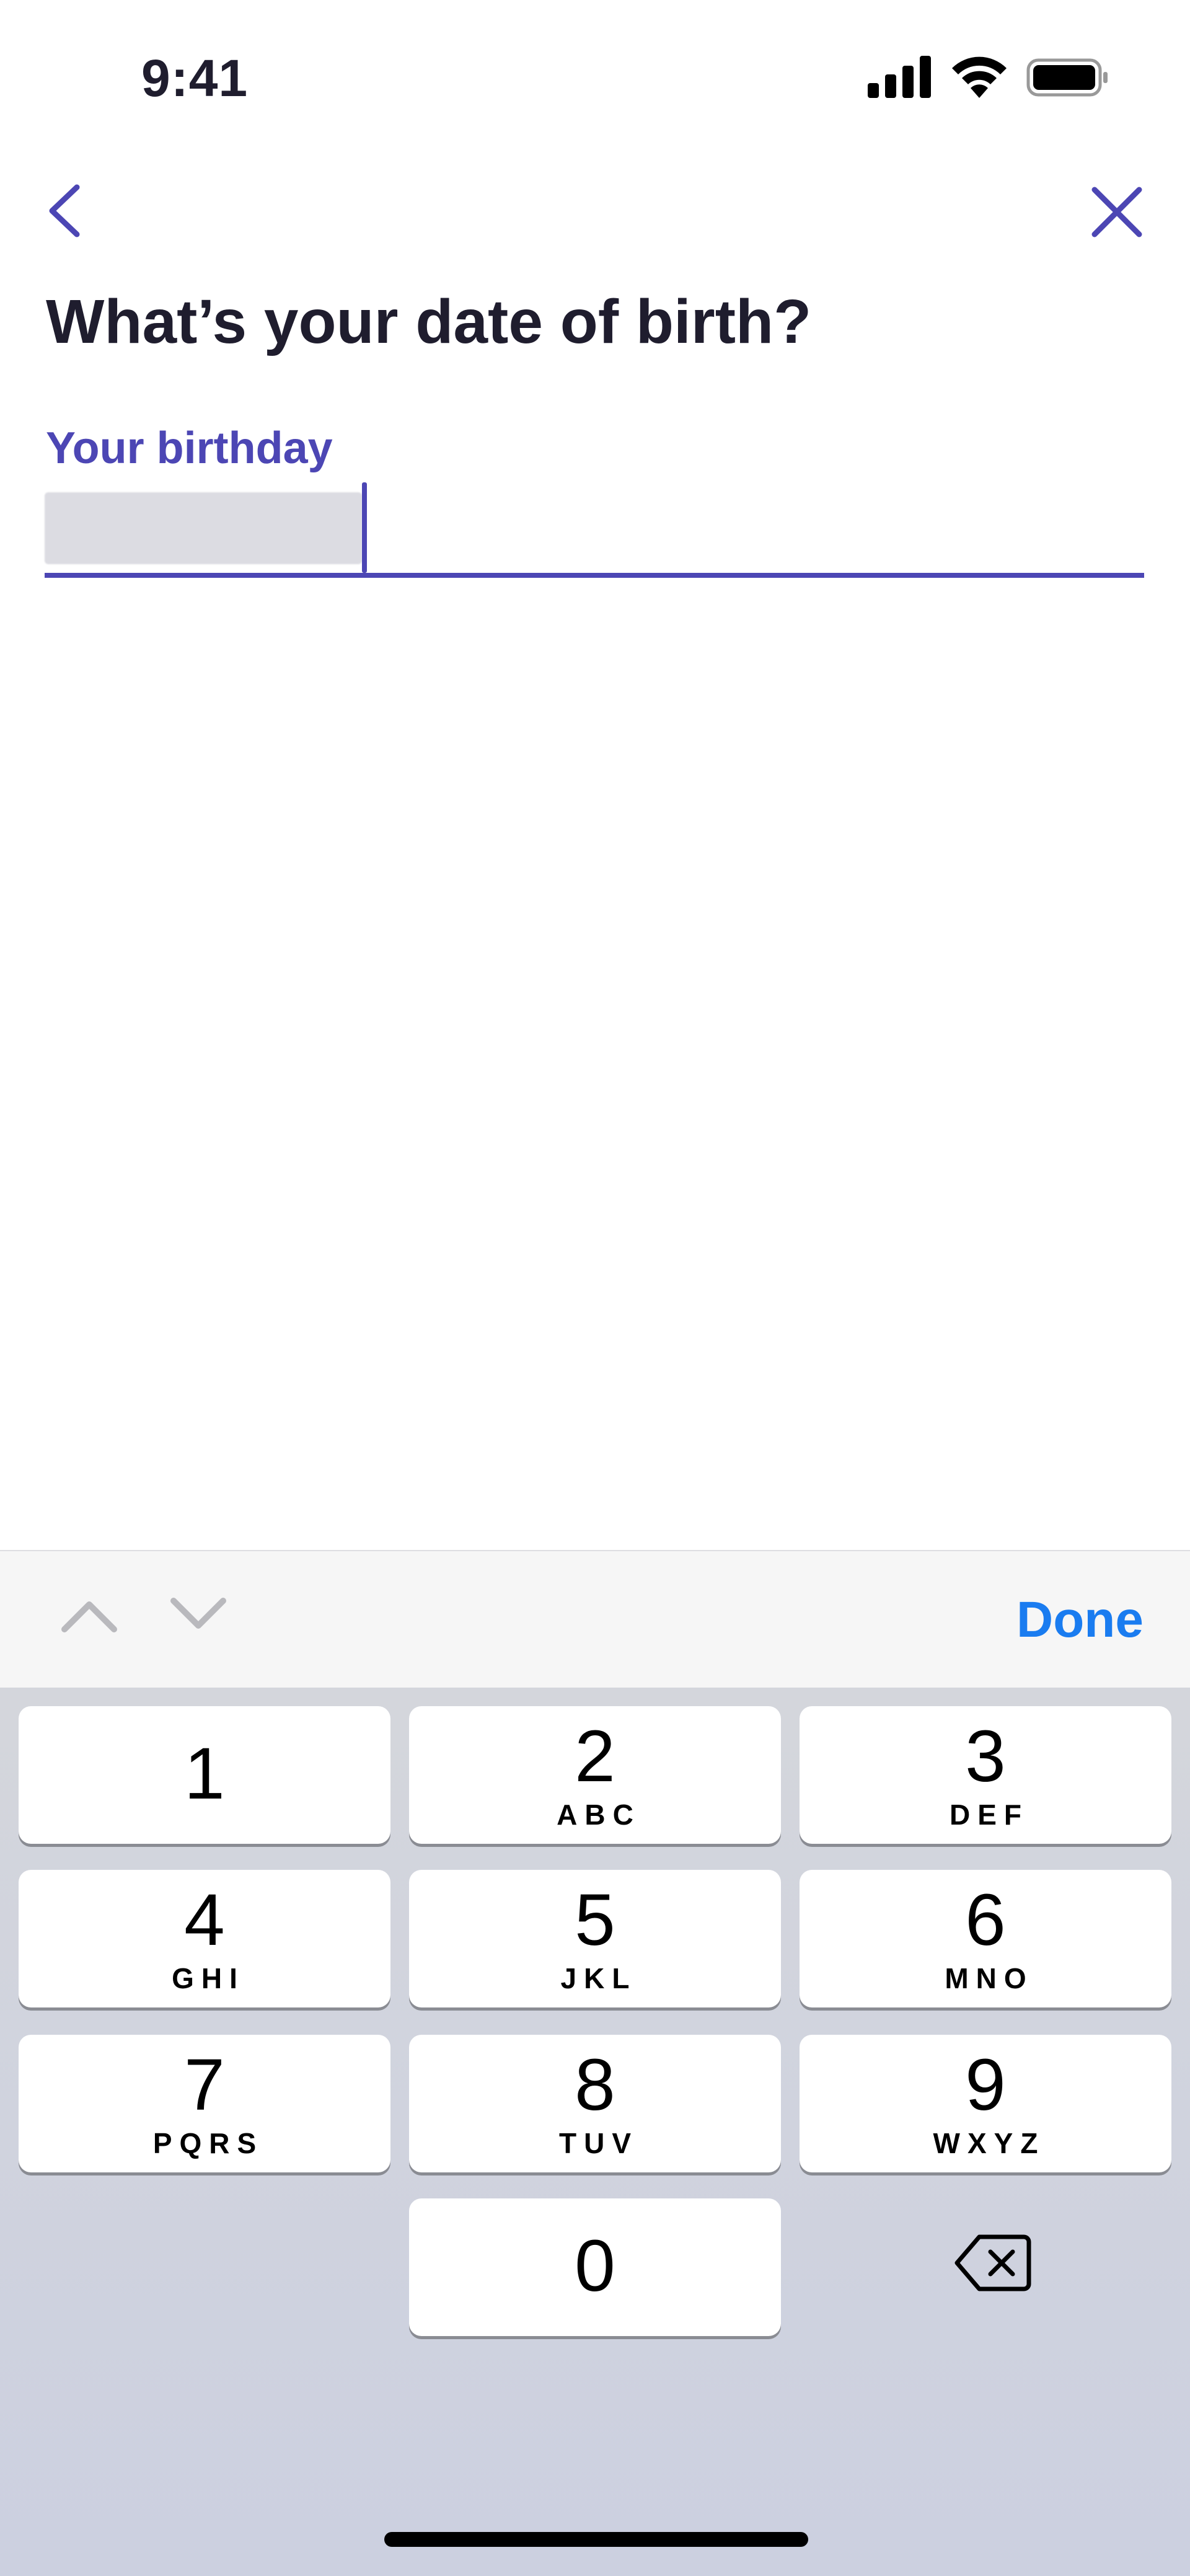  What do you see at coordinates (598, 1978) in the screenshot?
I see `key-5-letters: JKL` at bounding box center [598, 1978].